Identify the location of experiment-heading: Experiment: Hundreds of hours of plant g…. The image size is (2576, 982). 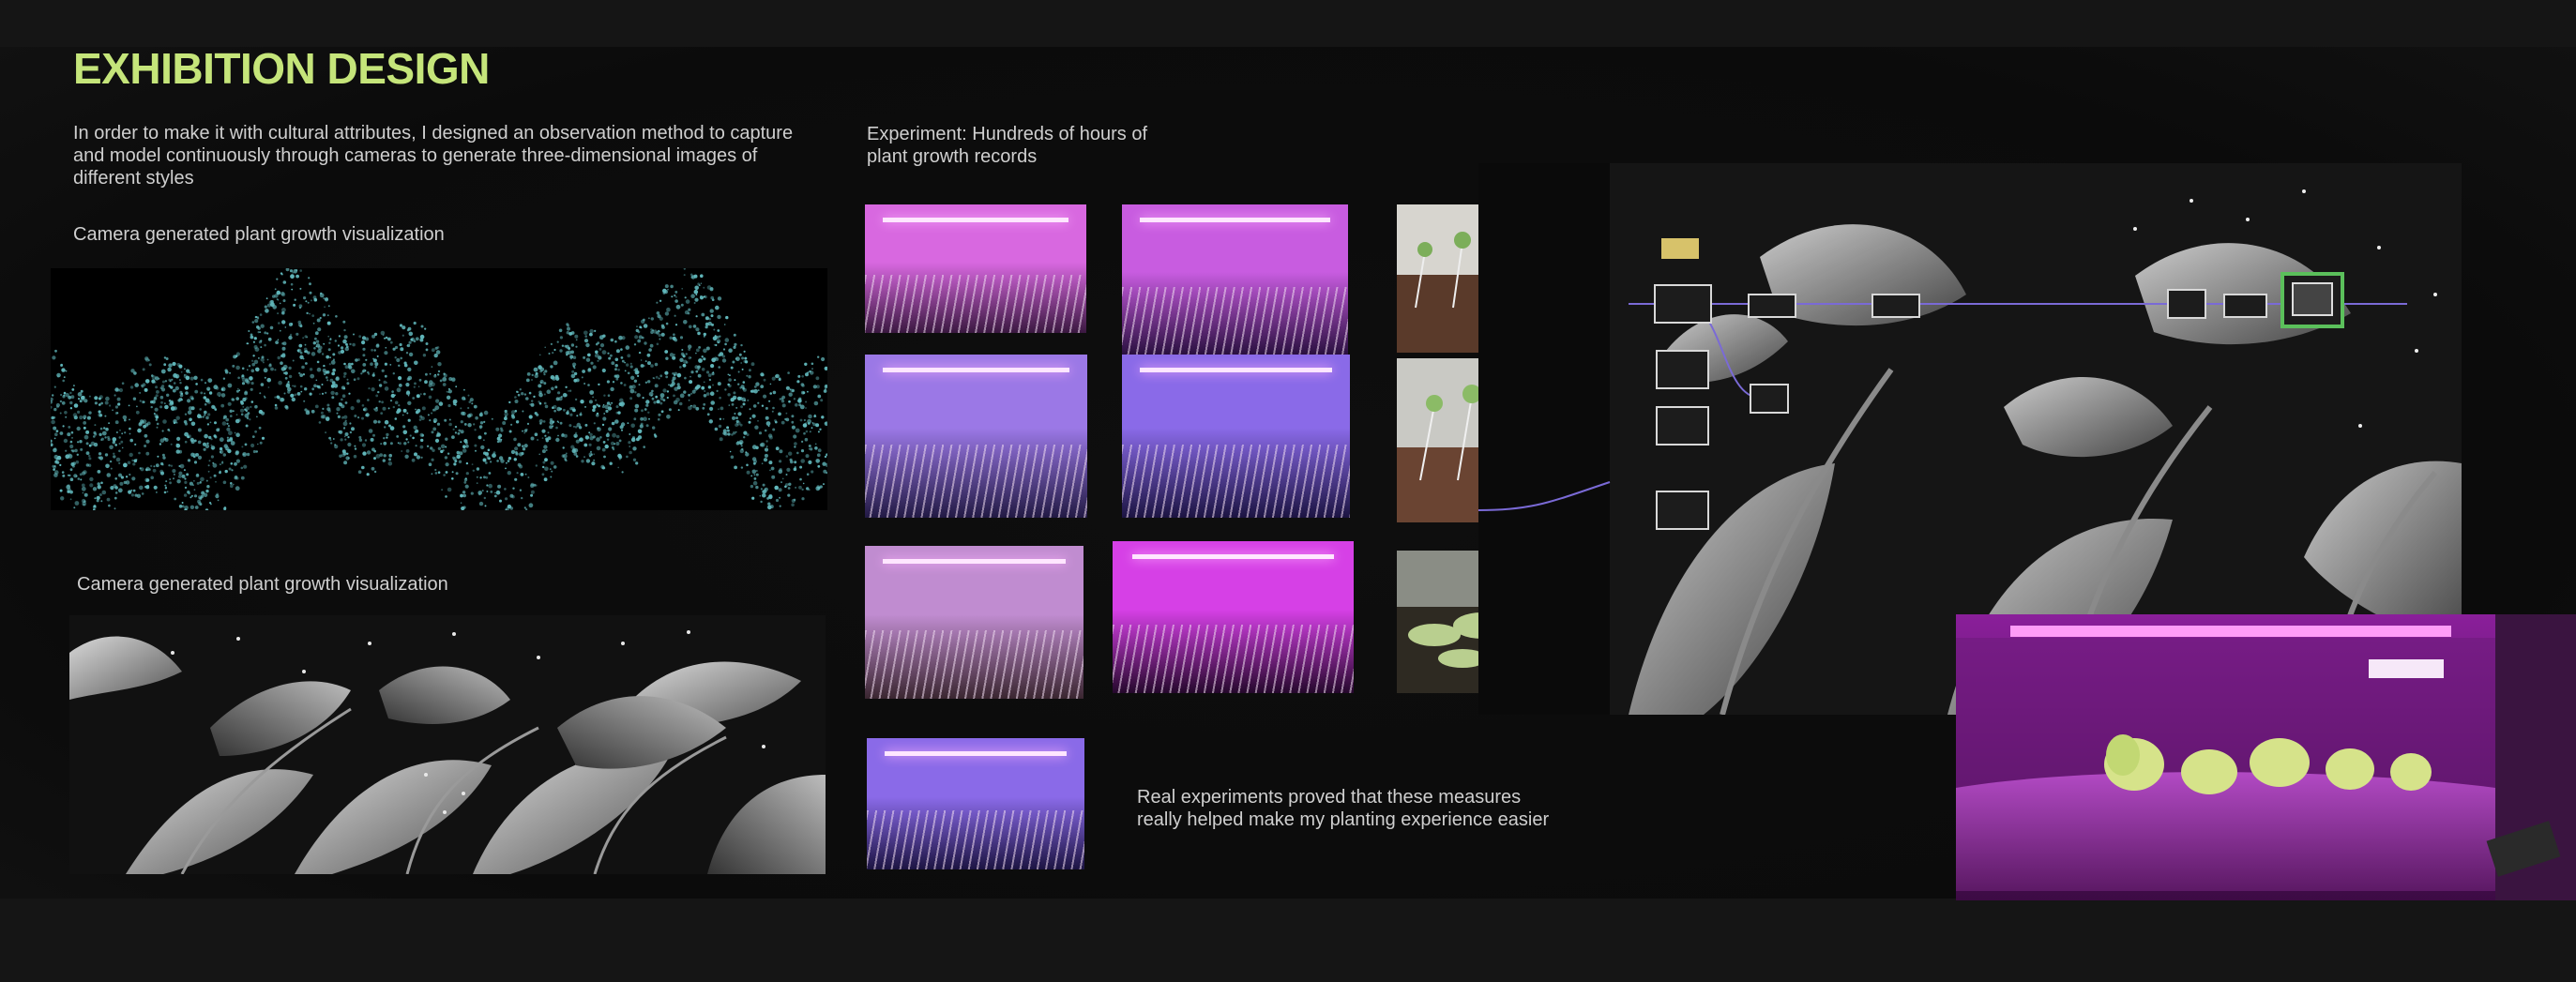
(1007, 145).